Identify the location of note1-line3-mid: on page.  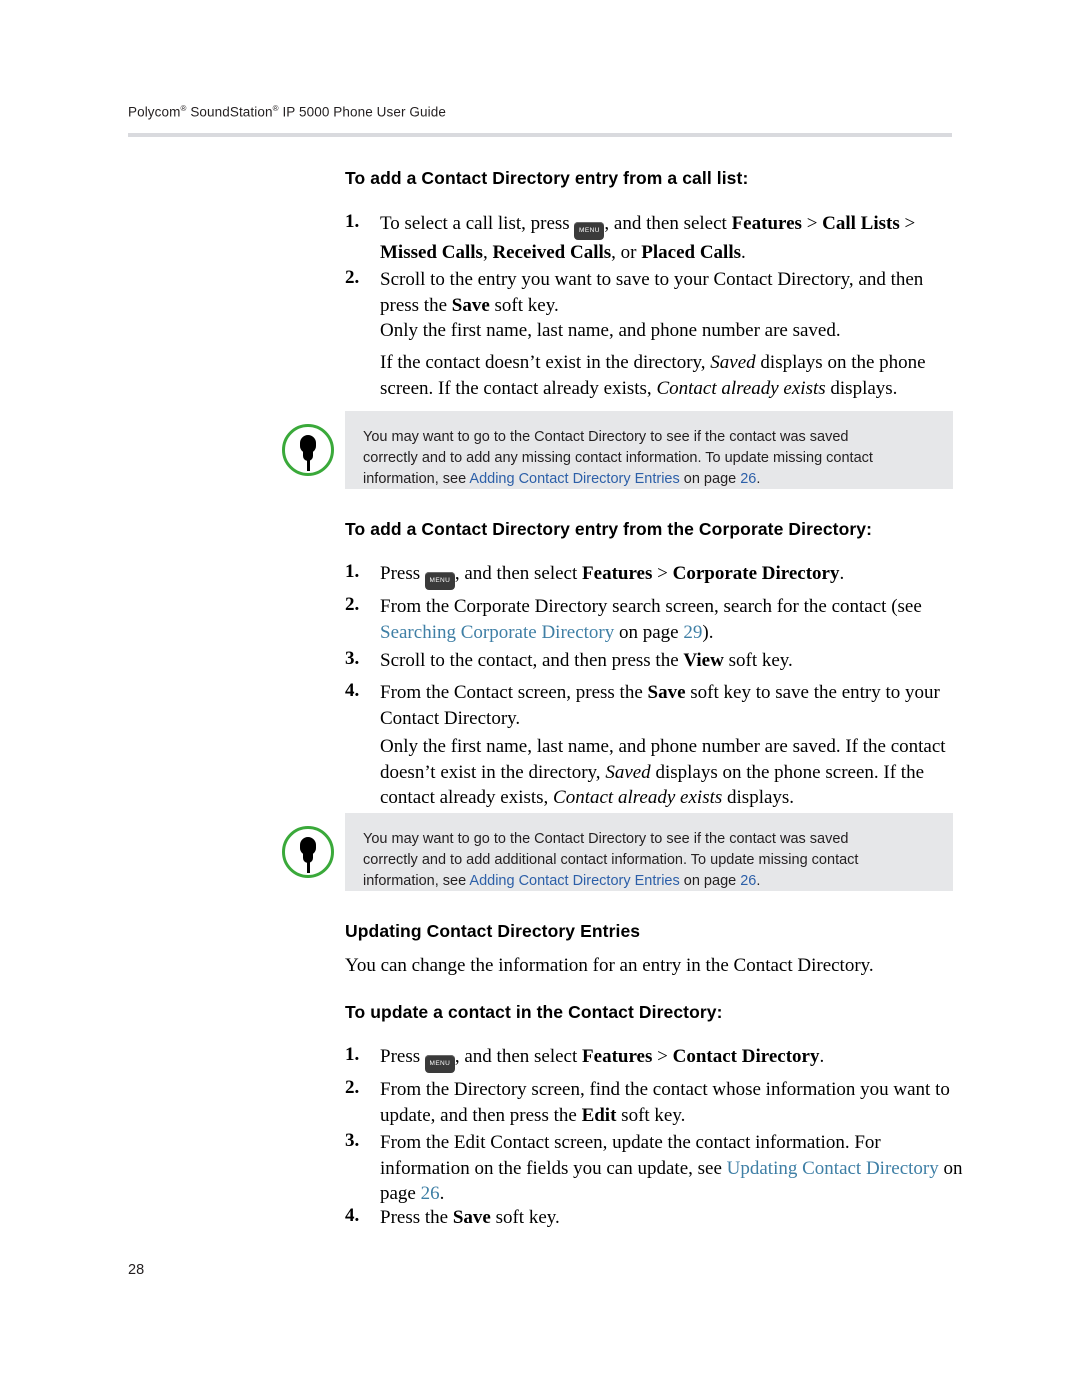
(710, 479).